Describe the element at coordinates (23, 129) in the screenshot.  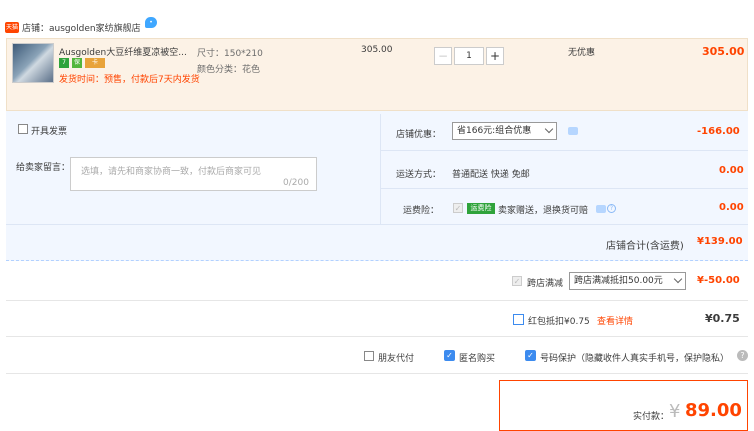
I see `invoice-checkbox` at that location.